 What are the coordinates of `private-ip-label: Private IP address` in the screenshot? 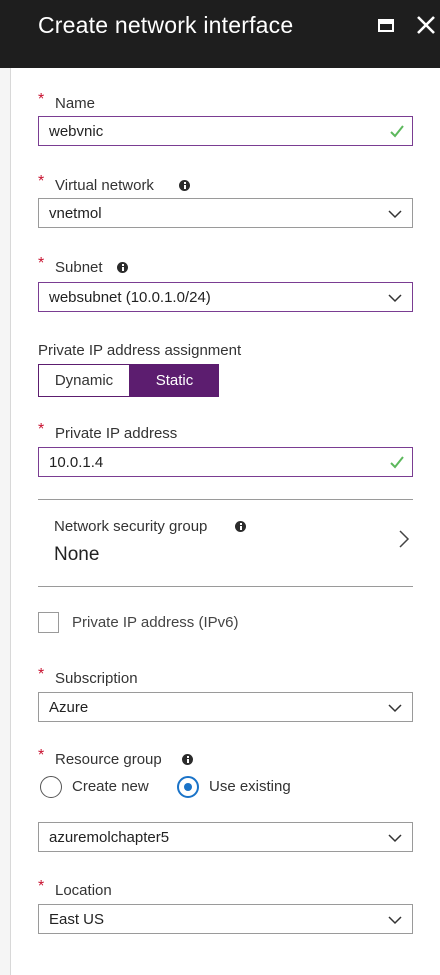 It's located at (116, 433).